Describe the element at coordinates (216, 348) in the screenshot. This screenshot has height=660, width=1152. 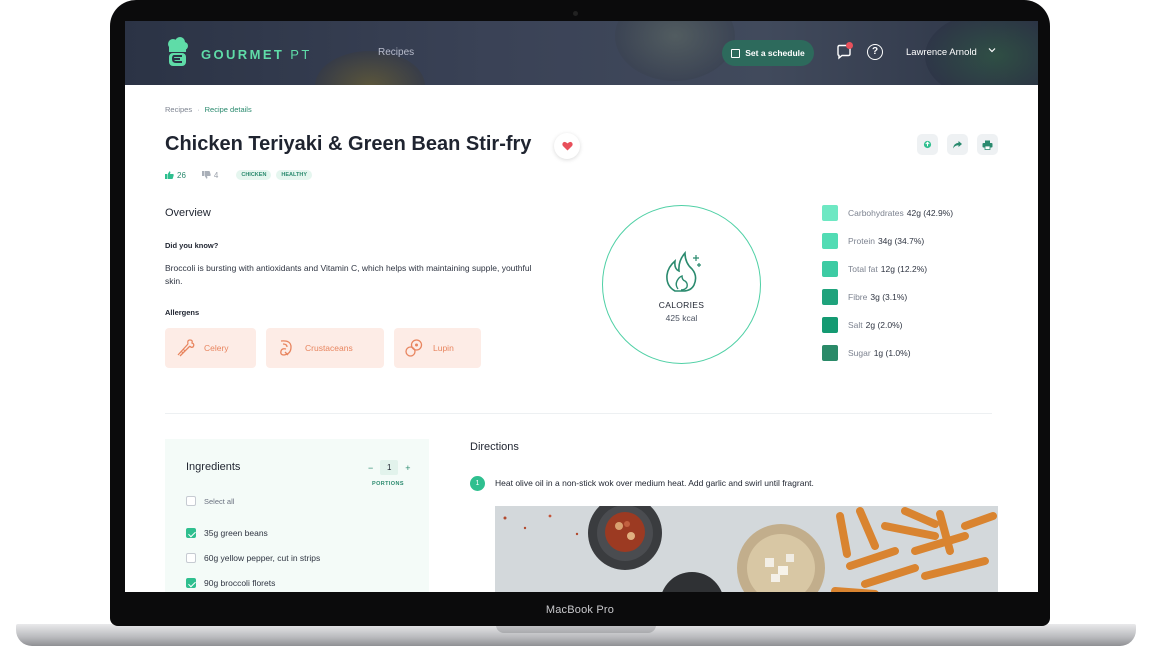
I see `allergen-label: Celery` at that location.